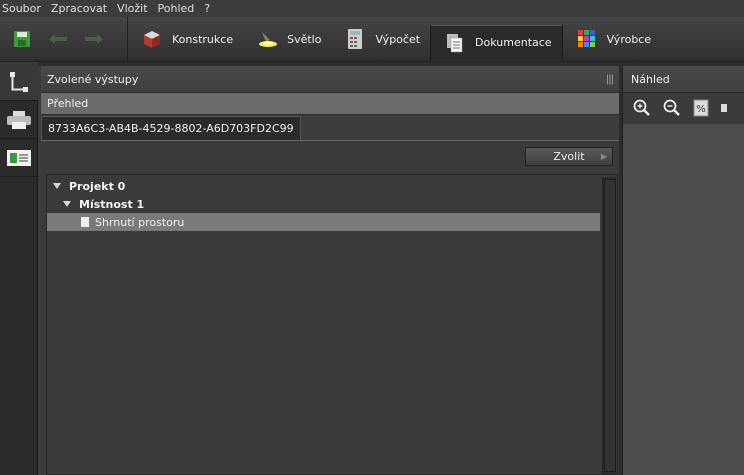 Image resolution: width=744 pixels, height=475 pixels. Describe the element at coordinates (85, 222) in the screenshot. I see `document-icon` at that location.